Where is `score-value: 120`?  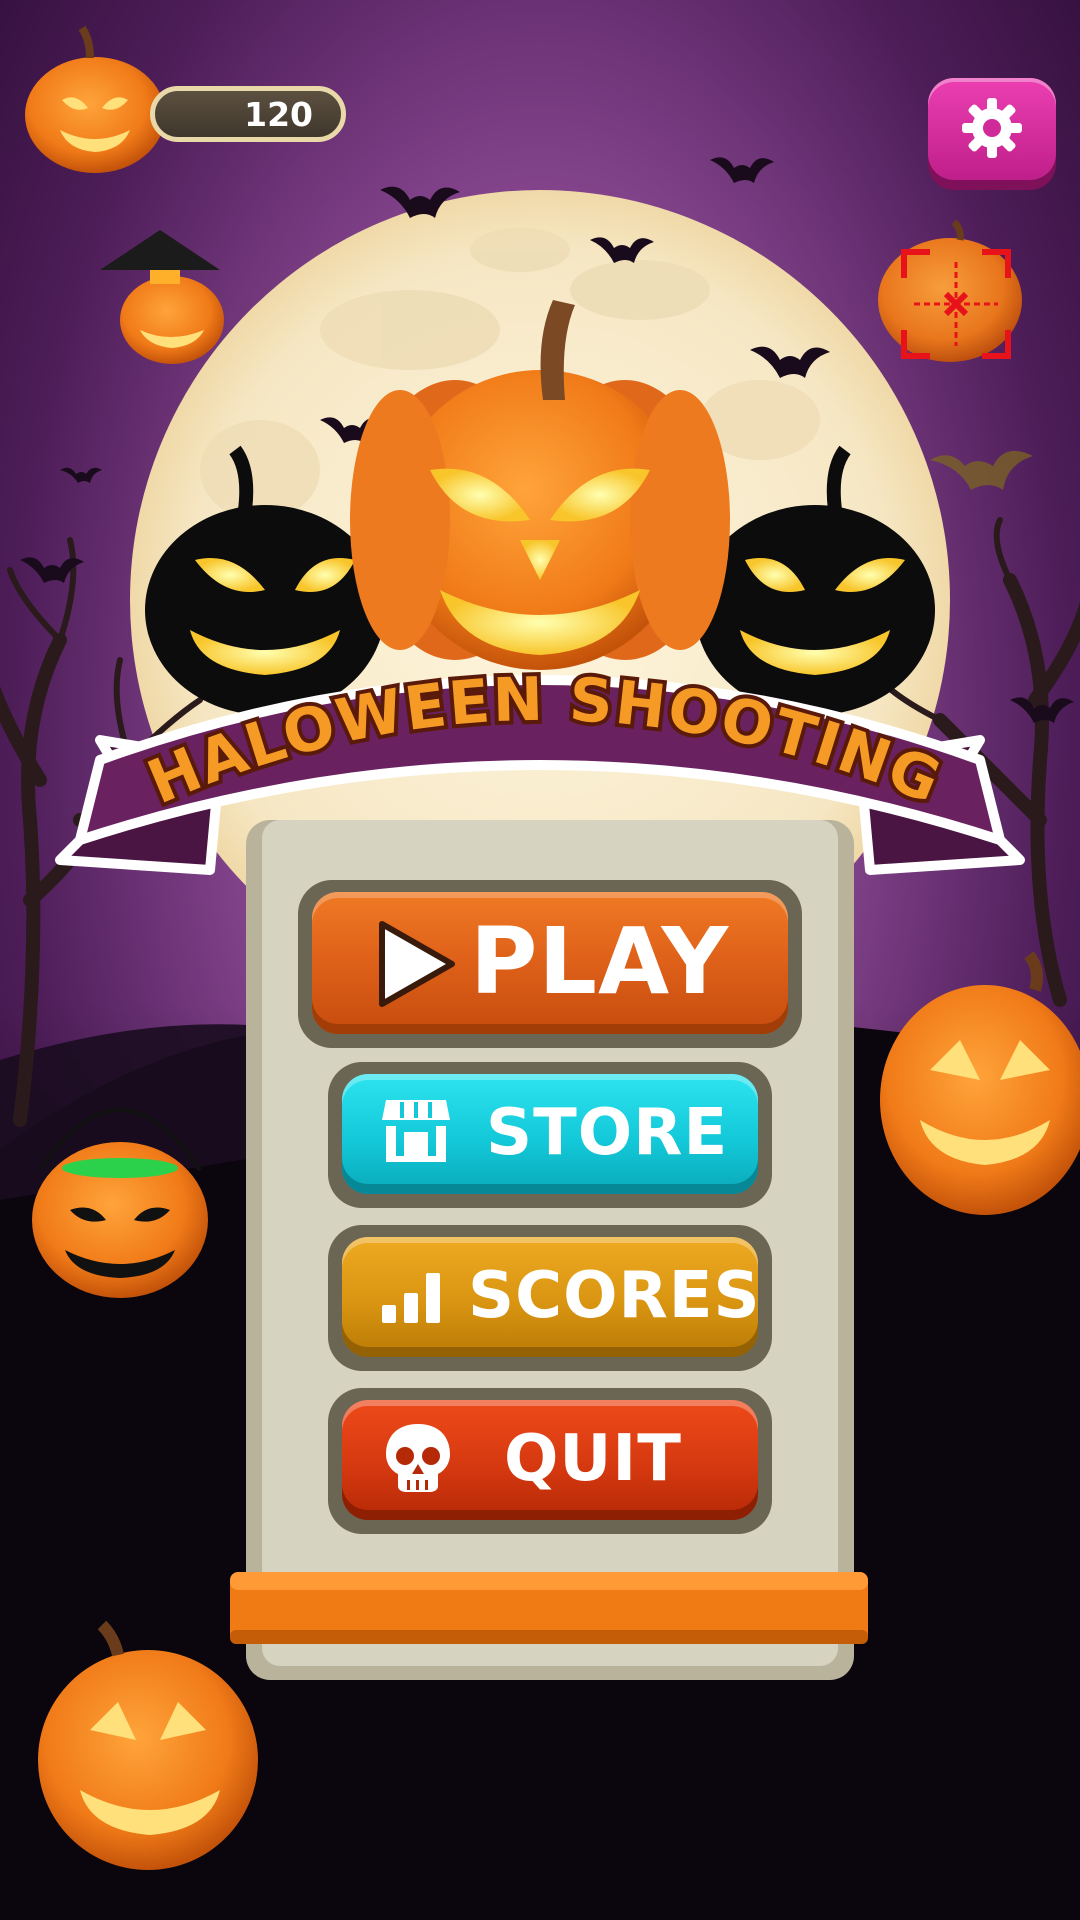
score-value: 120 is located at coordinates (278, 114).